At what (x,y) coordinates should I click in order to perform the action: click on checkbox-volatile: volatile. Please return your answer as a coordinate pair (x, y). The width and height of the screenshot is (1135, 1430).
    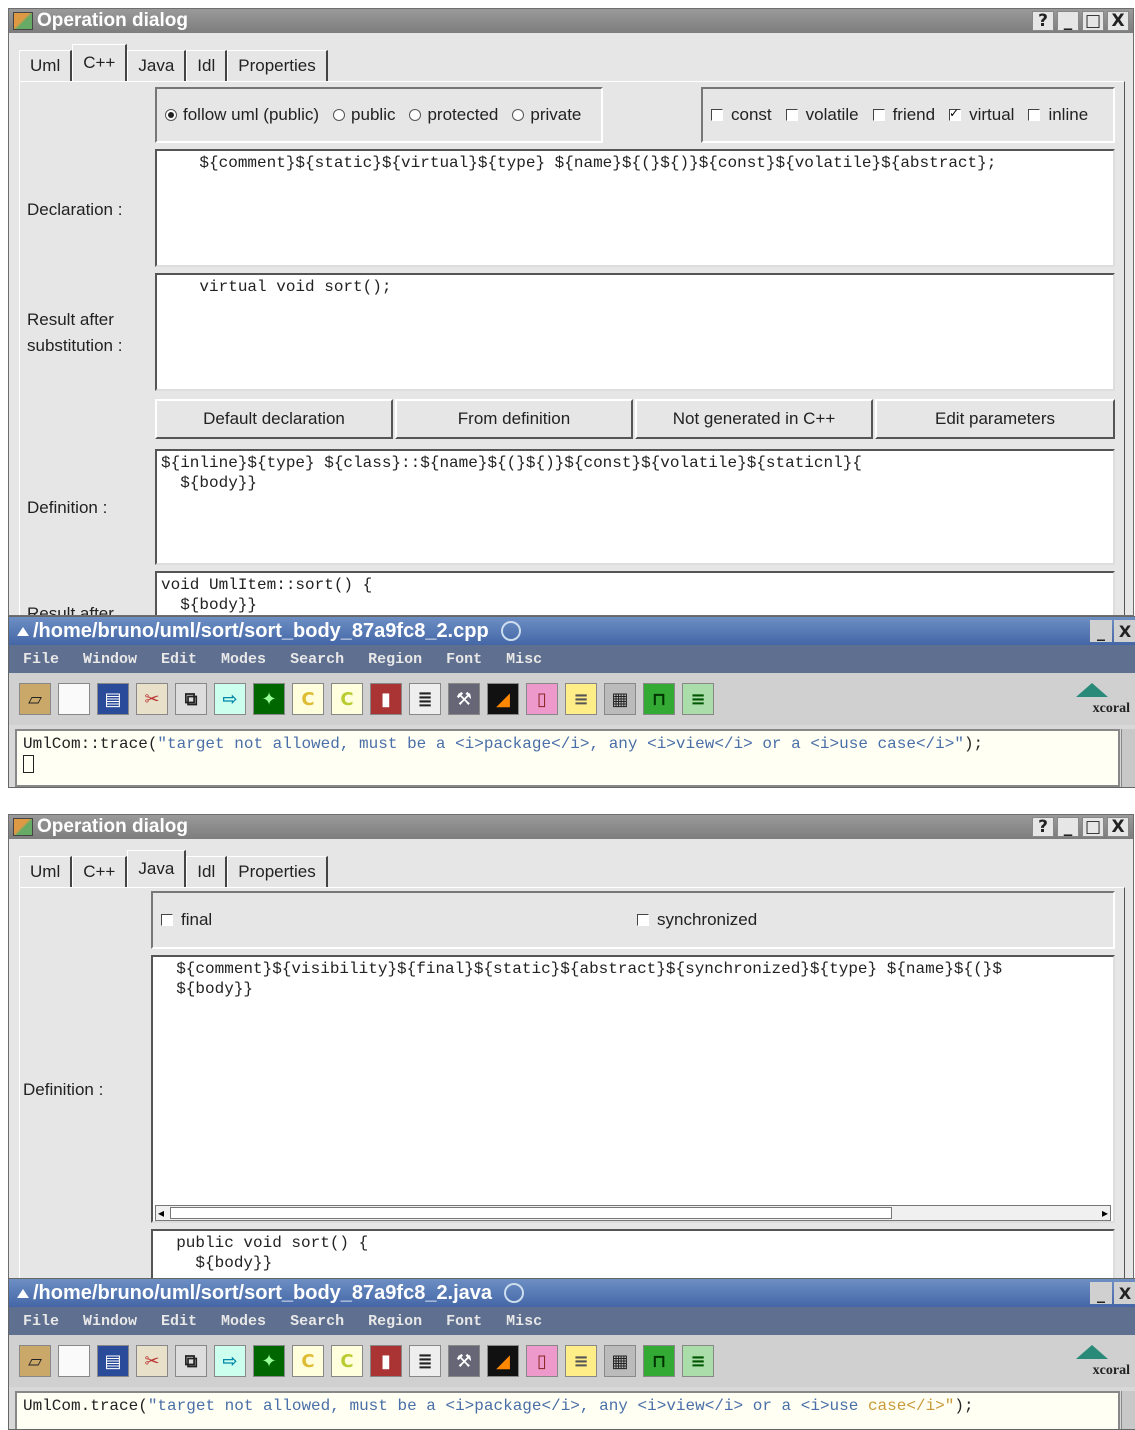
    Looking at the image, I should click on (818, 115).